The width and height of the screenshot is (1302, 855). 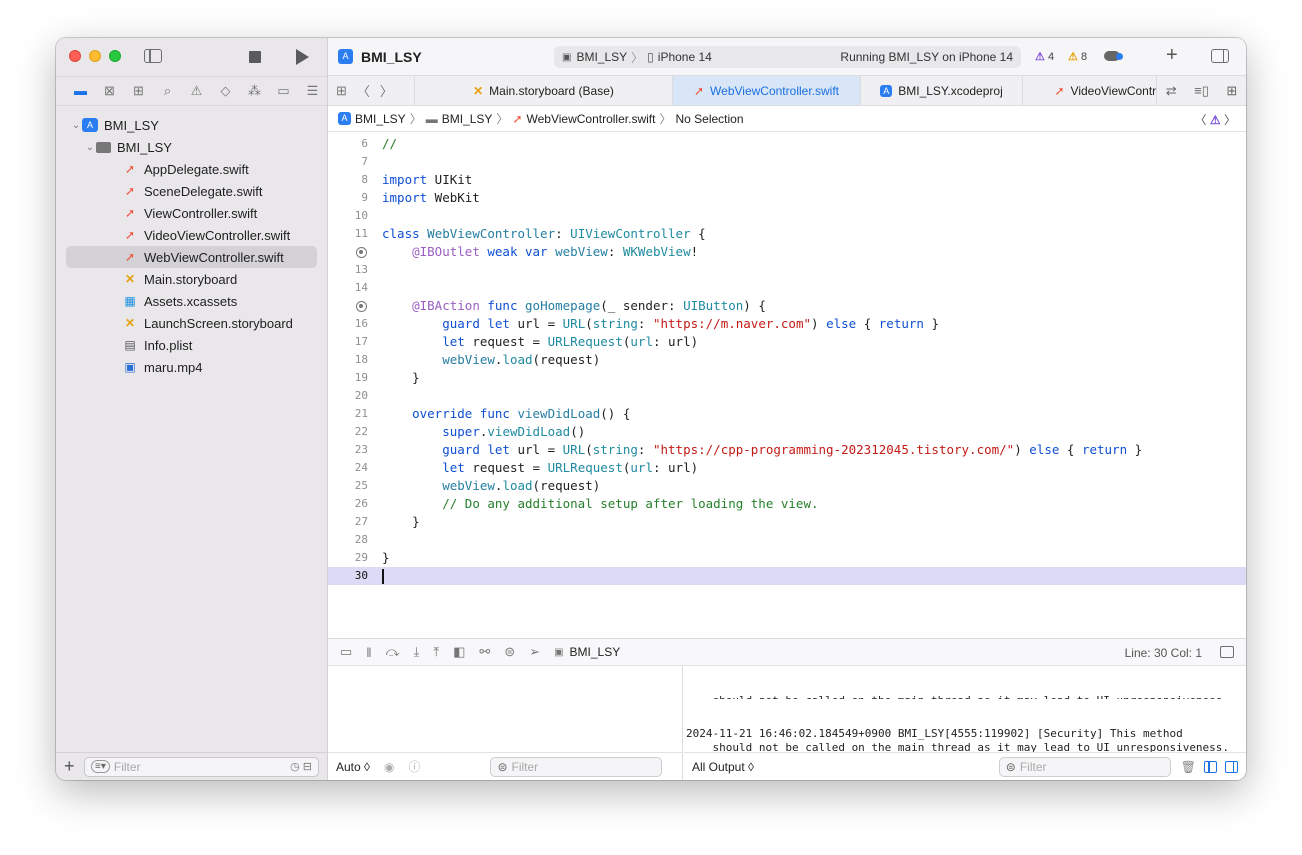 What do you see at coordinates (766, 90) in the screenshot?
I see `editor-tab: ➚ WebViewController.swift` at bounding box center [766, 90].